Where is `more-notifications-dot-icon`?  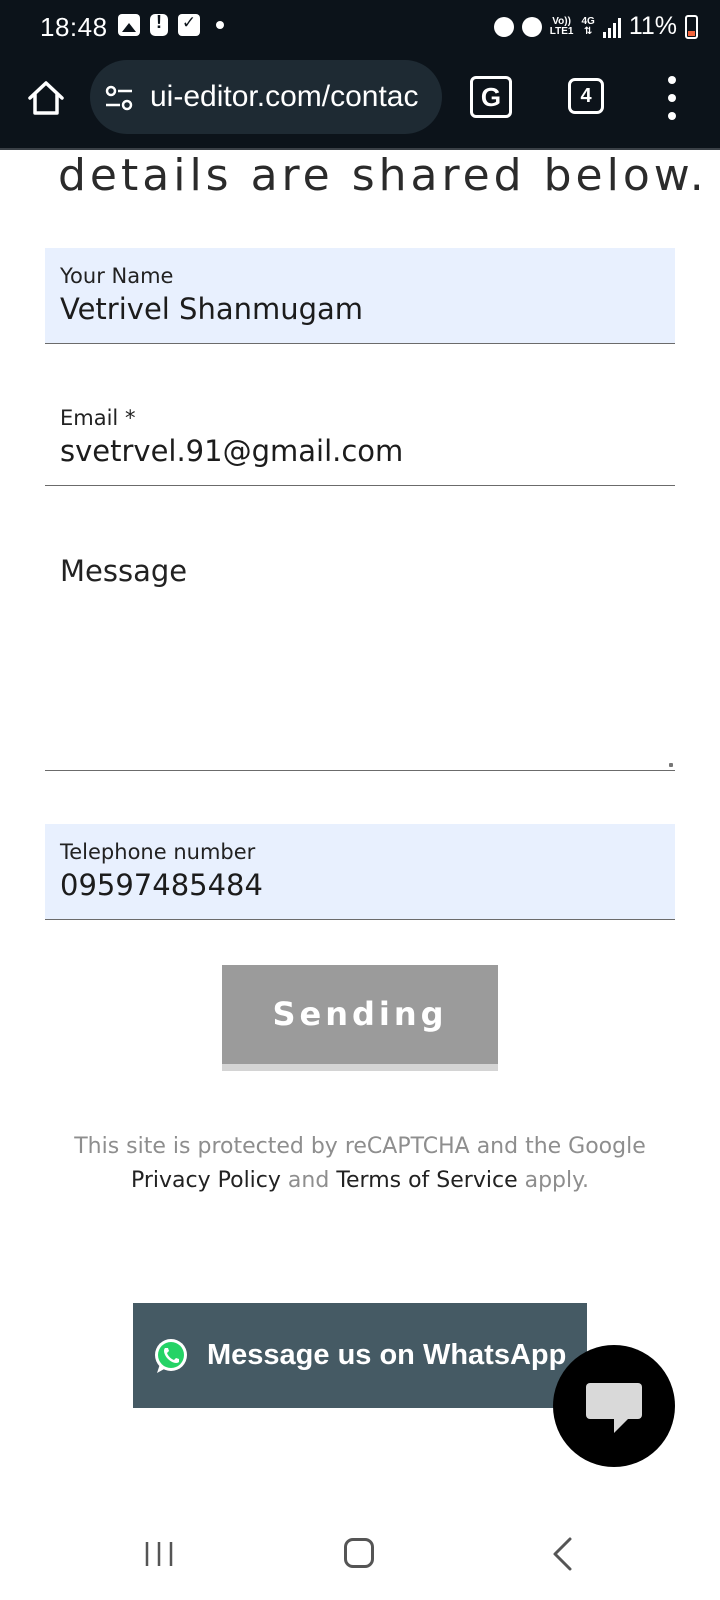 more-notifications-dot-icon is located at coordinates (220, 25).